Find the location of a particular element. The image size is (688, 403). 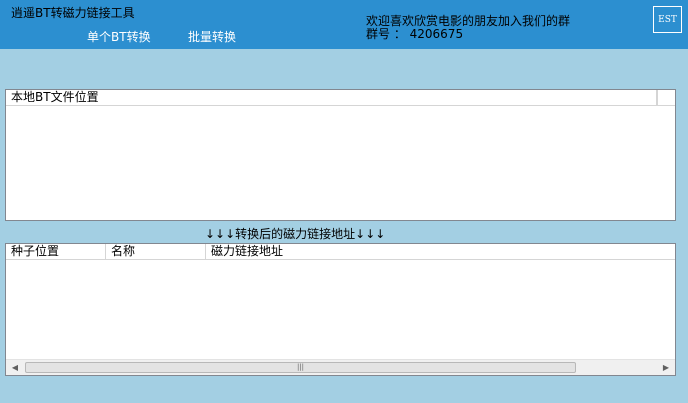

horizontal-scrollbar: ◀ ||| ▶ is located at coordinates (340, 367).